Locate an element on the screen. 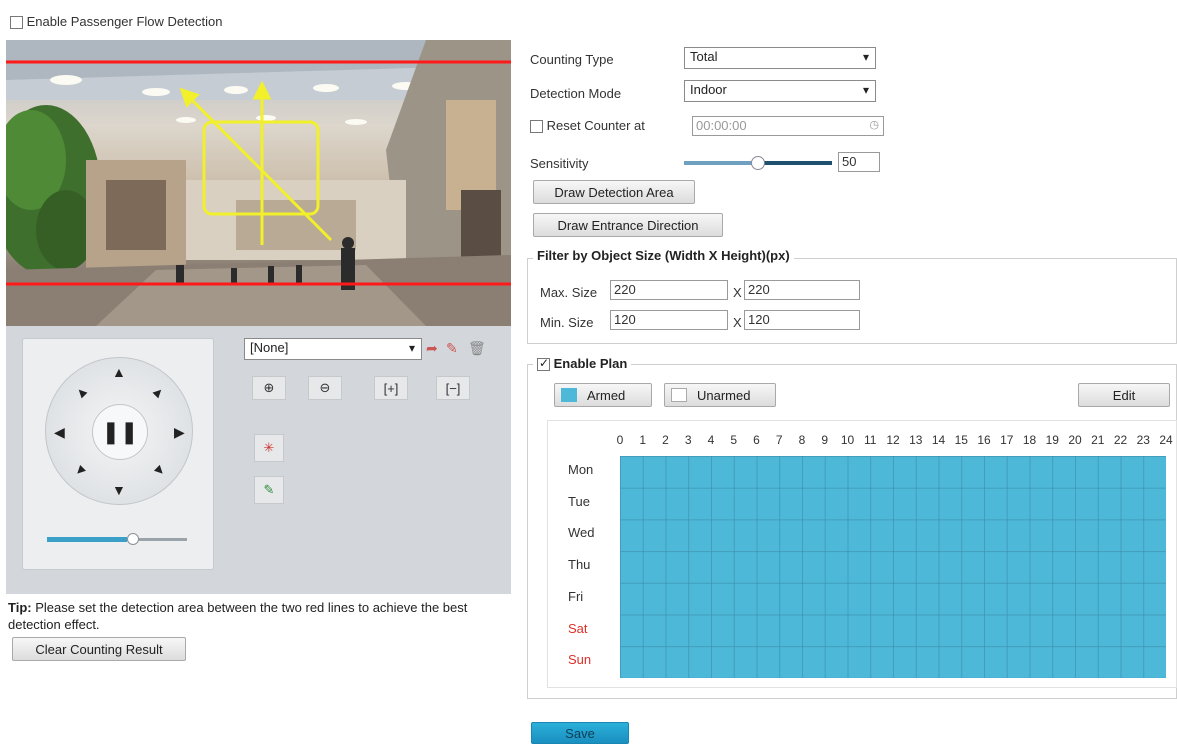 The height and width of the screenshot is (744, 1177). day-label: Mon is located at coordinates (581, 469).